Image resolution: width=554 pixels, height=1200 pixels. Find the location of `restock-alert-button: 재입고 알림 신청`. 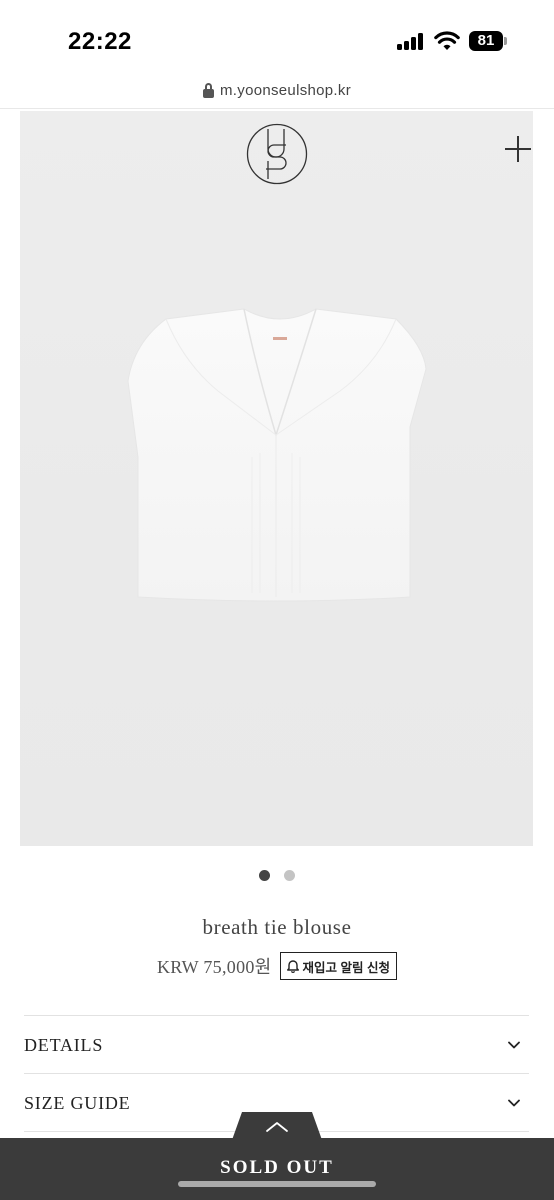

restock-alert-button: 재입고 알림 신청 is located at coordinates (338, 966).